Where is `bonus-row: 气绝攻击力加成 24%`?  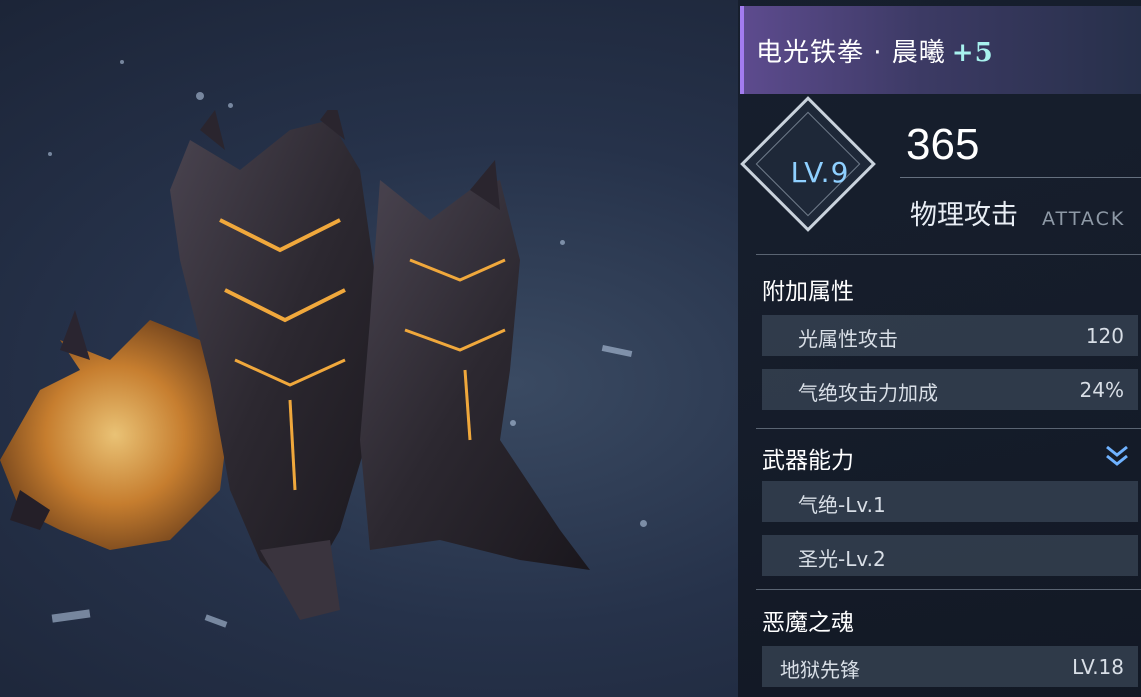 bonus-row: 气绝攻击力加成 24% is located at coordinates (950, 389).